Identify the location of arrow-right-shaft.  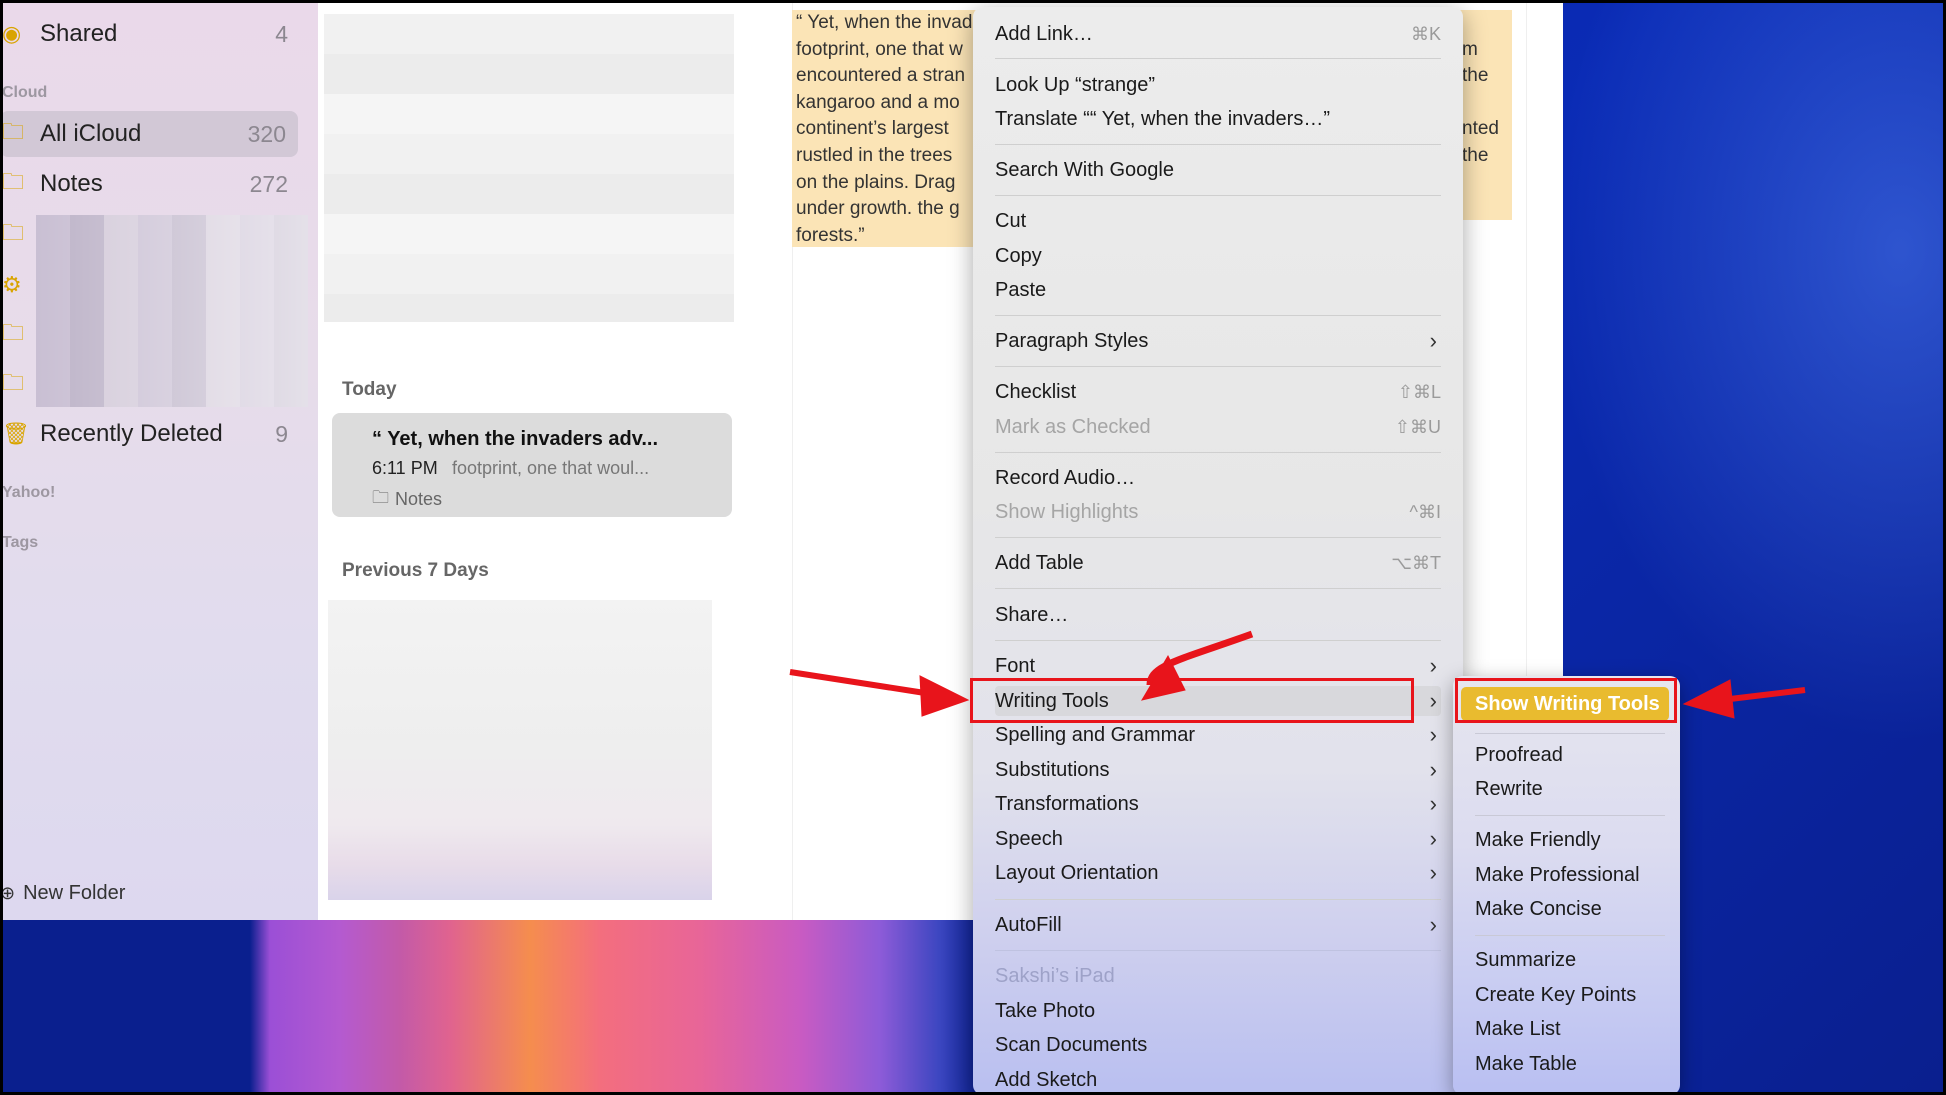
(1767, 694).